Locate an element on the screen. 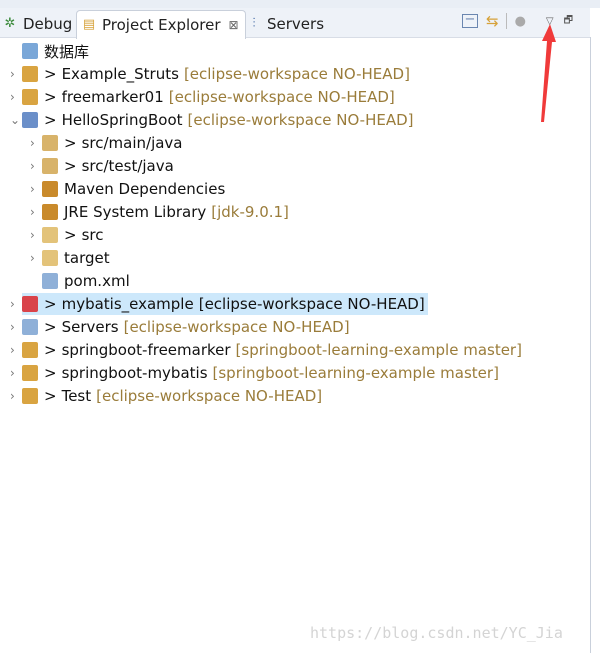 The height and width of the screenshot is (653, 600). close-icon: ⊠ is located at coordinates (234, 25).